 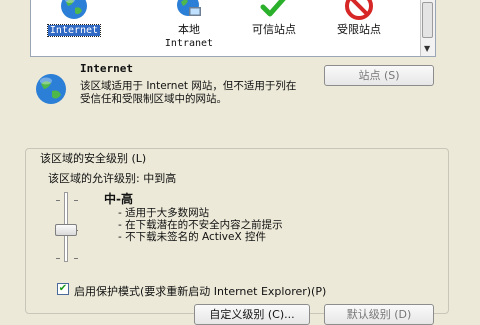 I want to click on zone-label: 可信站点, so click(x=274, y=29).